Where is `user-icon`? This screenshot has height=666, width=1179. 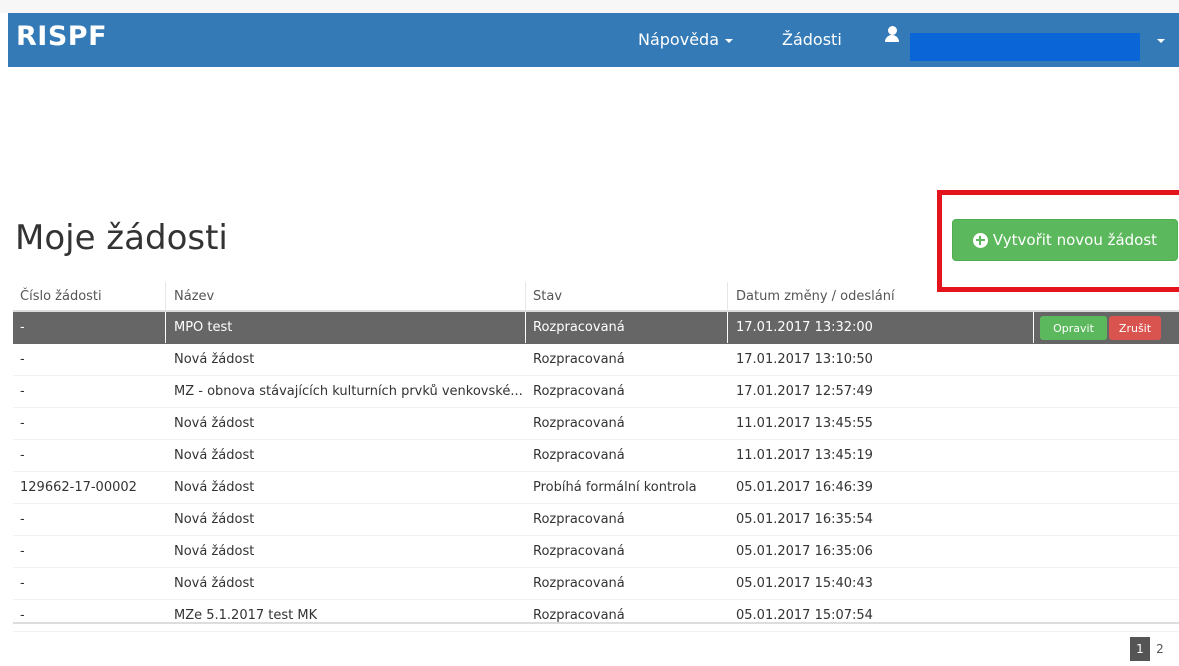 user-icon is located at coordinates (892, 35).